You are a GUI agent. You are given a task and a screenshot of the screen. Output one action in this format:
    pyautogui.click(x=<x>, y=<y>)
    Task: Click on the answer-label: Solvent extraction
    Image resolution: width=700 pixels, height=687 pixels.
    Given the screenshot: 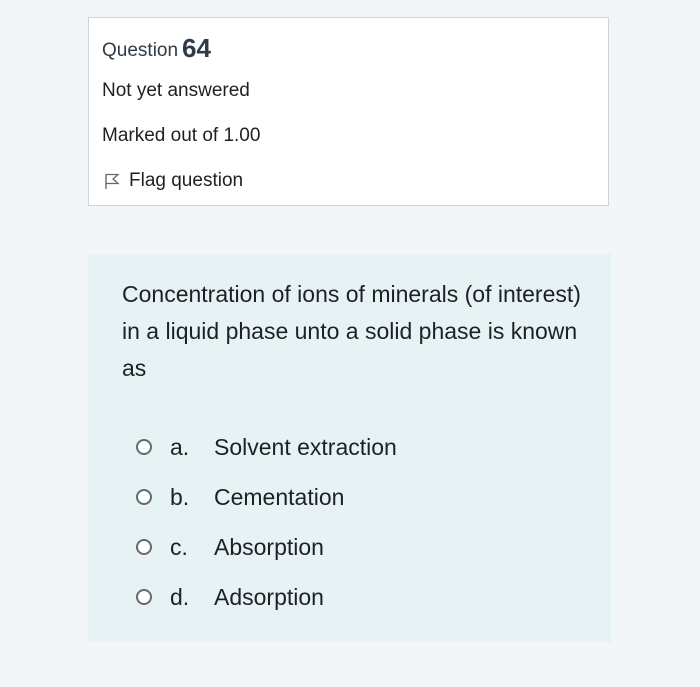 What is the action you would take?
    pyautogui.click(x=305, y=446)
    